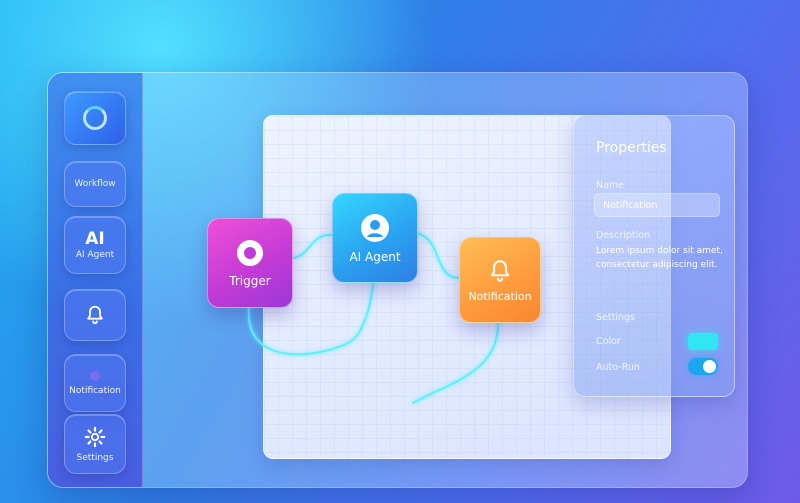 Image resolution: width=800 pixels, height=503 pixels. I want to click on properties-title: Properties, so click(631, 148).